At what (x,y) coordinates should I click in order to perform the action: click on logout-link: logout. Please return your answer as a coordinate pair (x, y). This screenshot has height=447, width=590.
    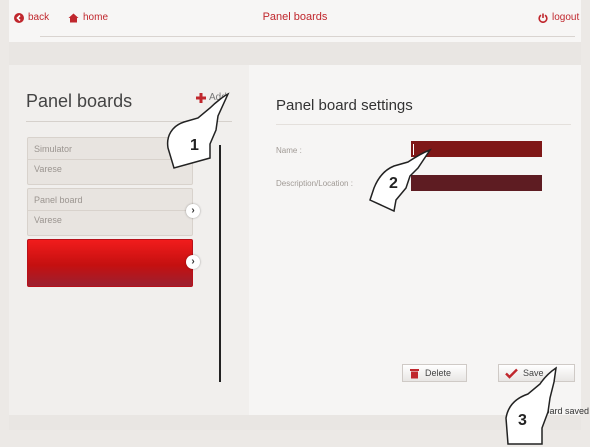
    Looking at the image, I should click on (558, 17).